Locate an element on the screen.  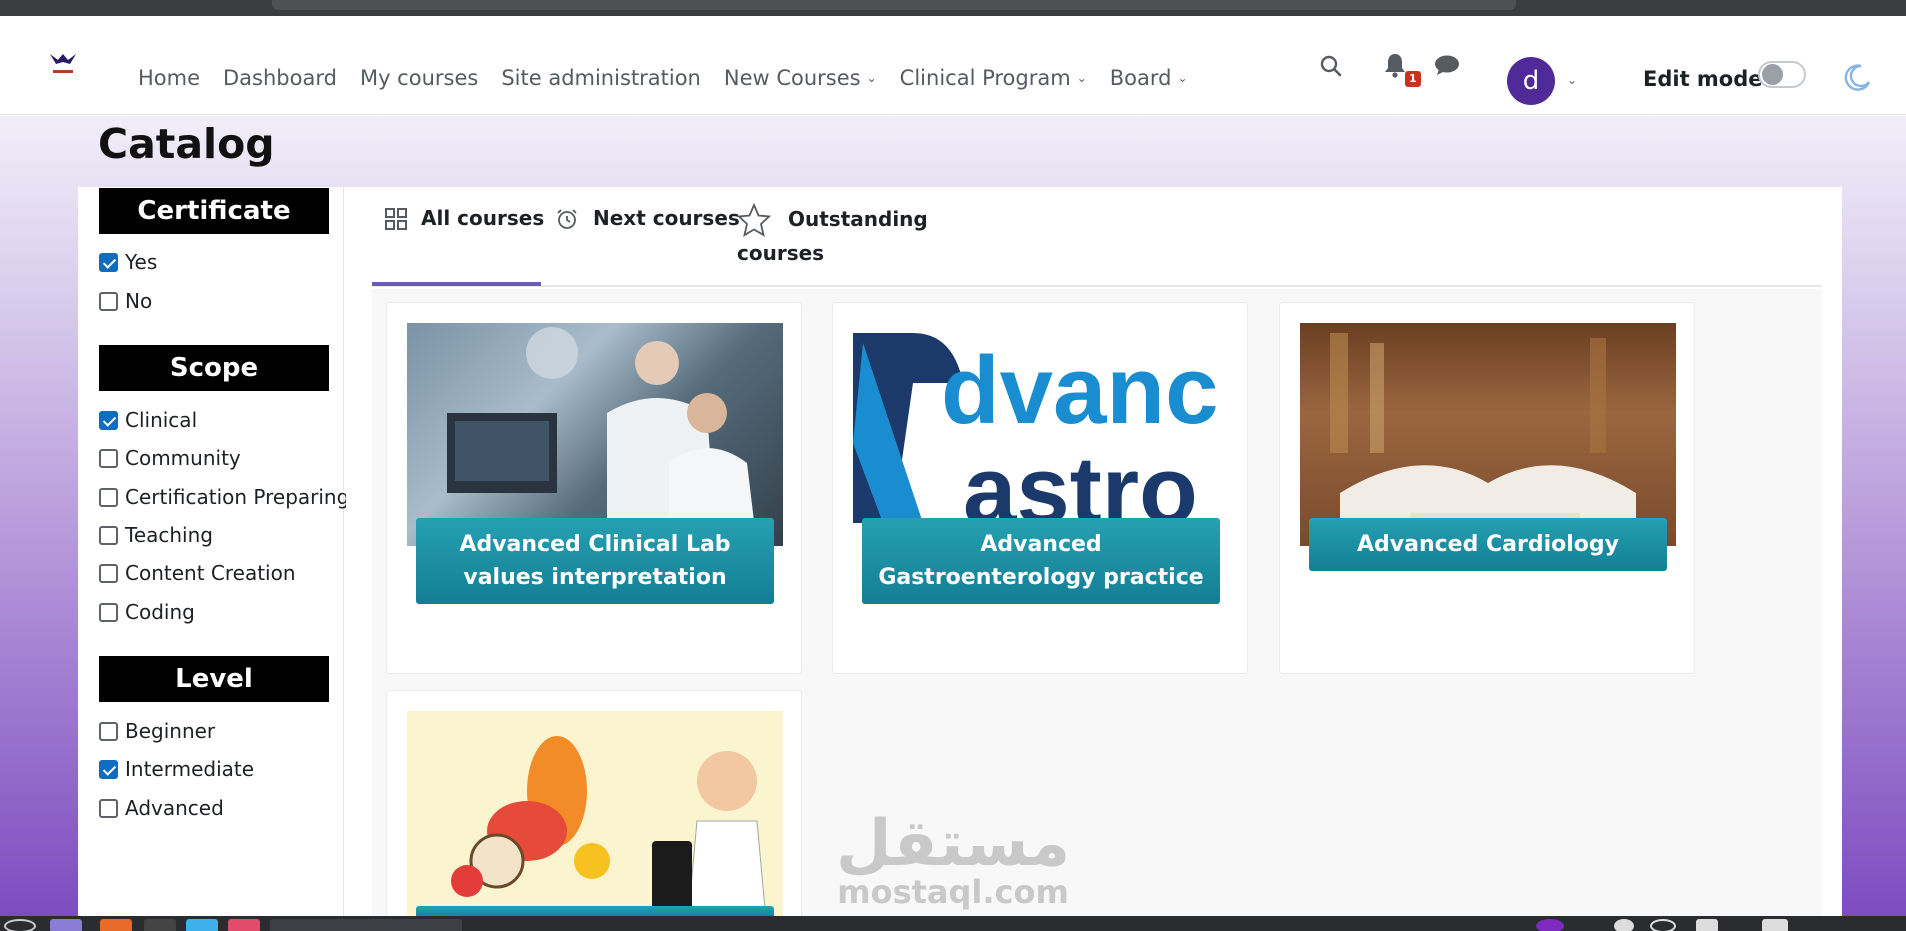
browser-top-strip is located at coordinates (953, 8).